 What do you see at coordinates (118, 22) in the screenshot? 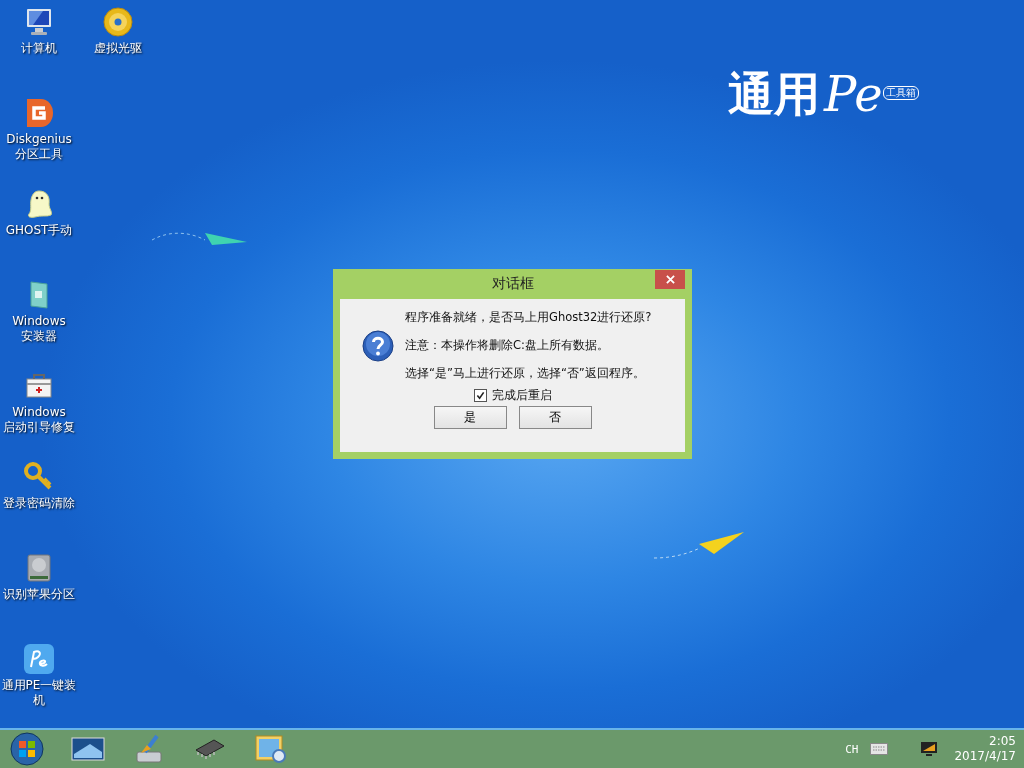
I see `disc-icon` at bounding box center [118, 22].